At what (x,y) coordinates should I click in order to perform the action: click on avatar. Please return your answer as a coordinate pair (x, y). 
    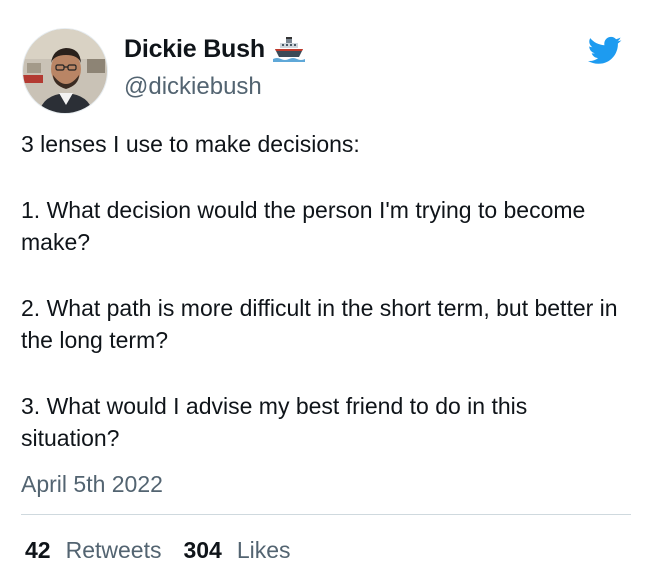
    Looking at the image, I should click on (65, 71).